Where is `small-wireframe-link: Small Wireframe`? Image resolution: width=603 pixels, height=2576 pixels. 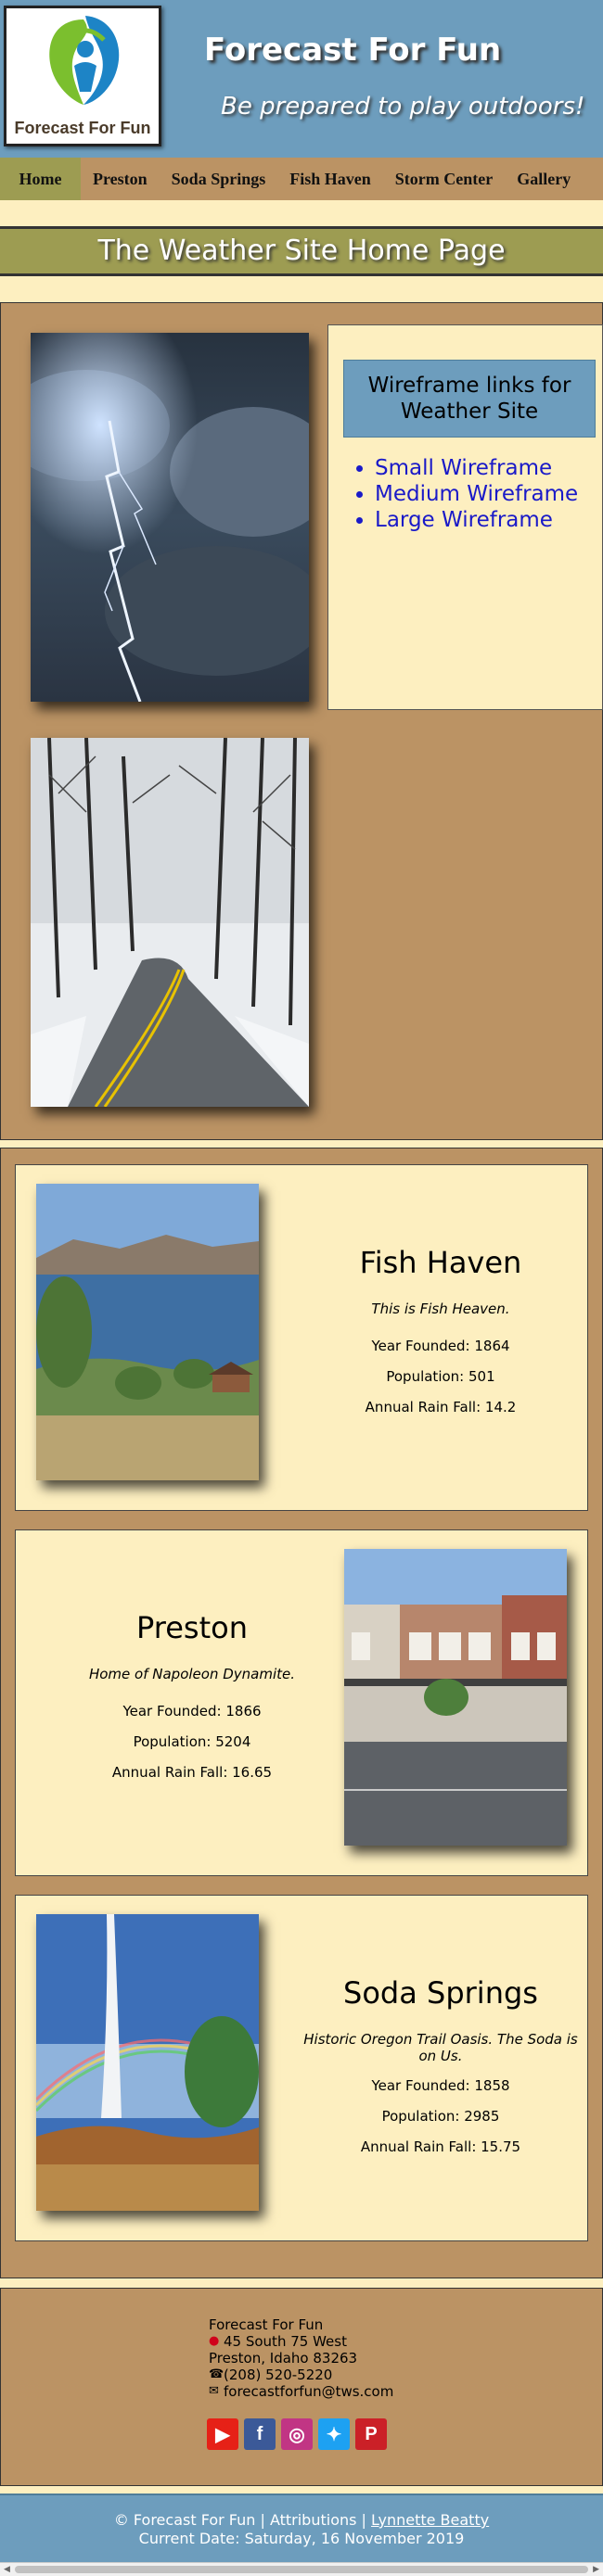 small-wireframe-link: Small Wireframe is located at coordinates (463, 468).